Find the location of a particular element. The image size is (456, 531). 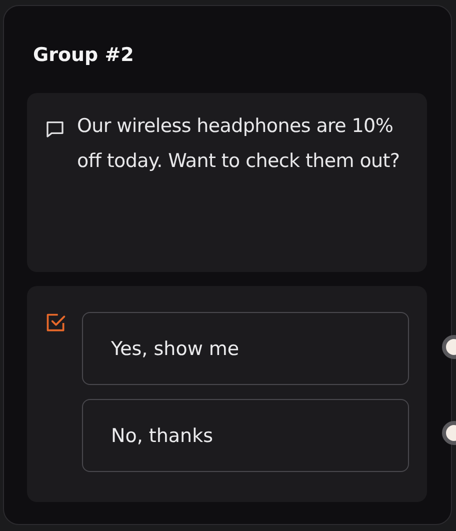

checkbox-icon is located at coordinates (56, 323).